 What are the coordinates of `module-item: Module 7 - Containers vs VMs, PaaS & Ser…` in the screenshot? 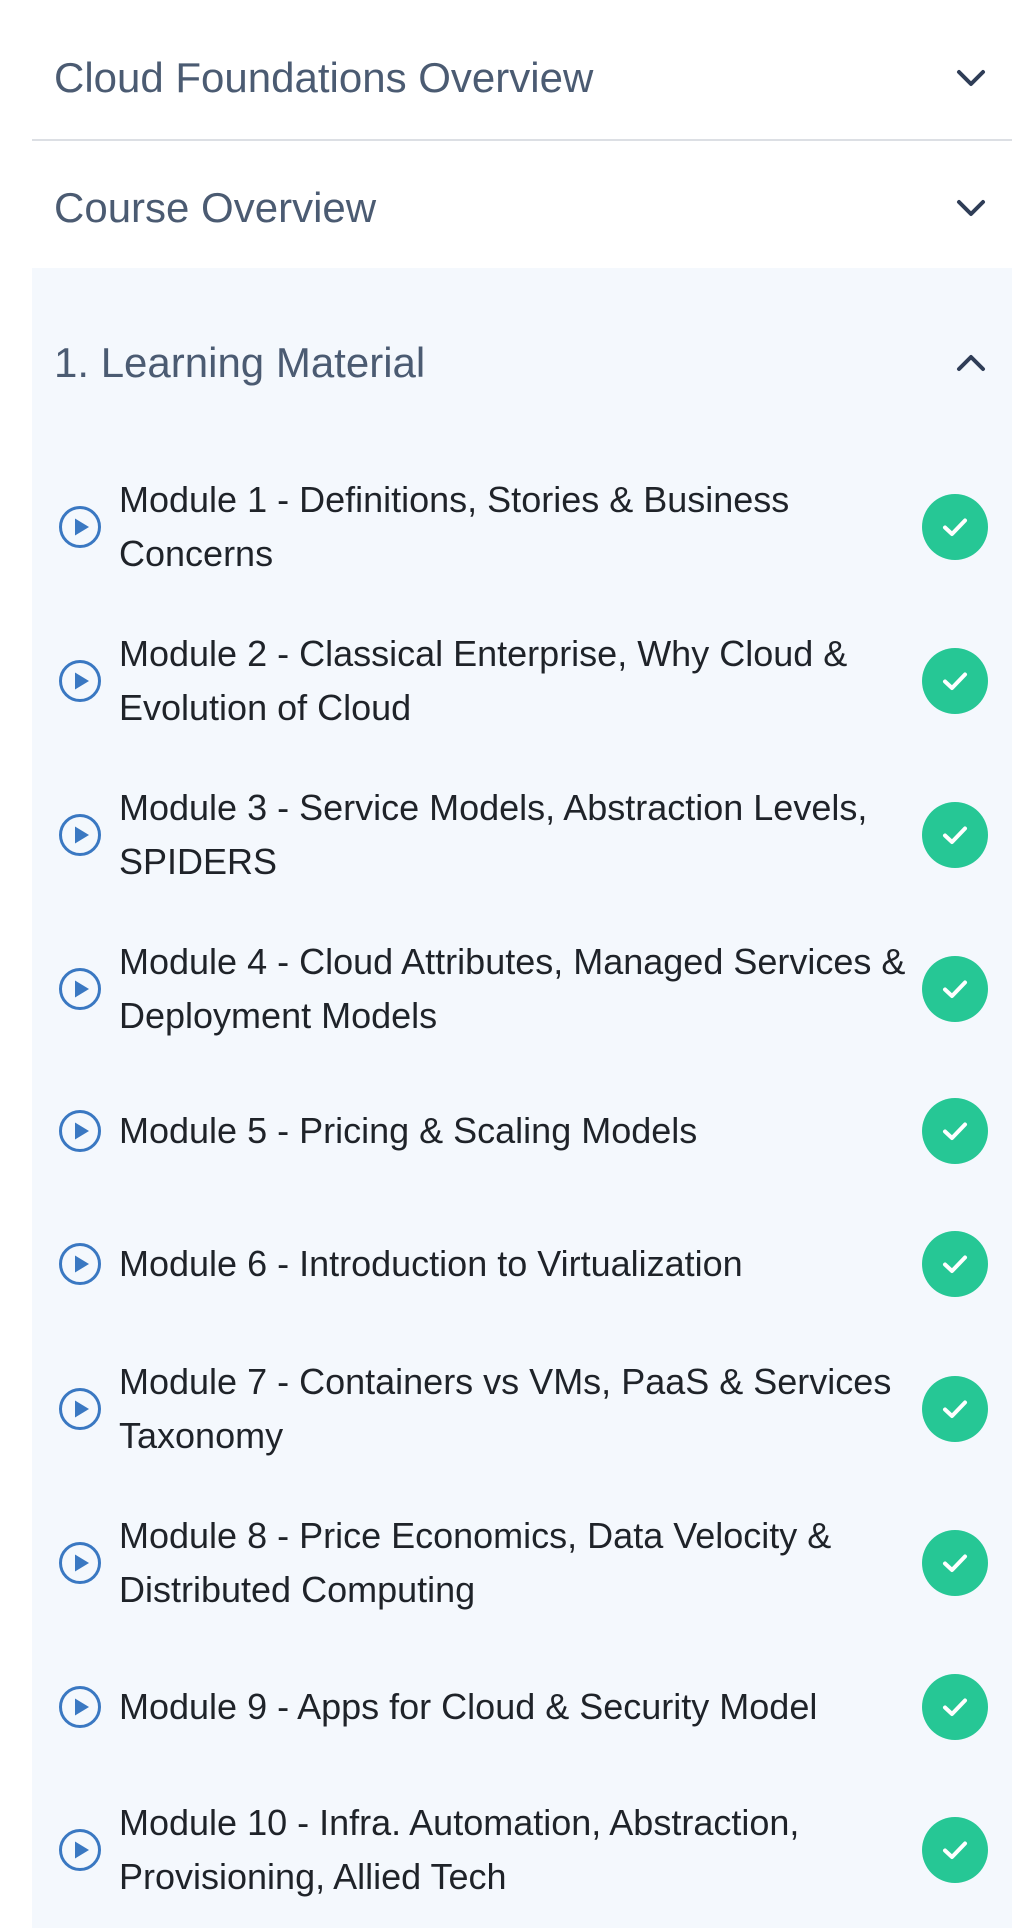 It's located at (522, 1409).